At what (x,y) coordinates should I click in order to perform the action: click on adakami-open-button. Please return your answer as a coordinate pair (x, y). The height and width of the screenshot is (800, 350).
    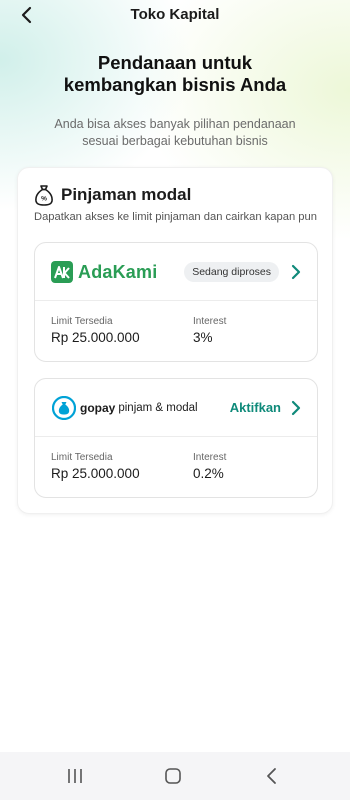
    Looking at the image, I should click on (296, 272).